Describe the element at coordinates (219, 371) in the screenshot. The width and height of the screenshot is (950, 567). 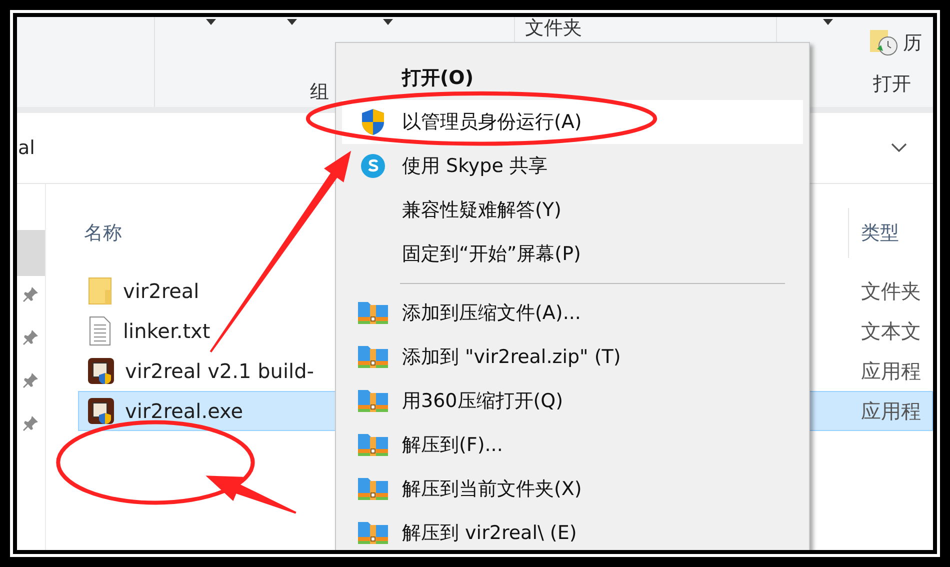
I see `file-name: vir2real v2.1 build-` at that location.